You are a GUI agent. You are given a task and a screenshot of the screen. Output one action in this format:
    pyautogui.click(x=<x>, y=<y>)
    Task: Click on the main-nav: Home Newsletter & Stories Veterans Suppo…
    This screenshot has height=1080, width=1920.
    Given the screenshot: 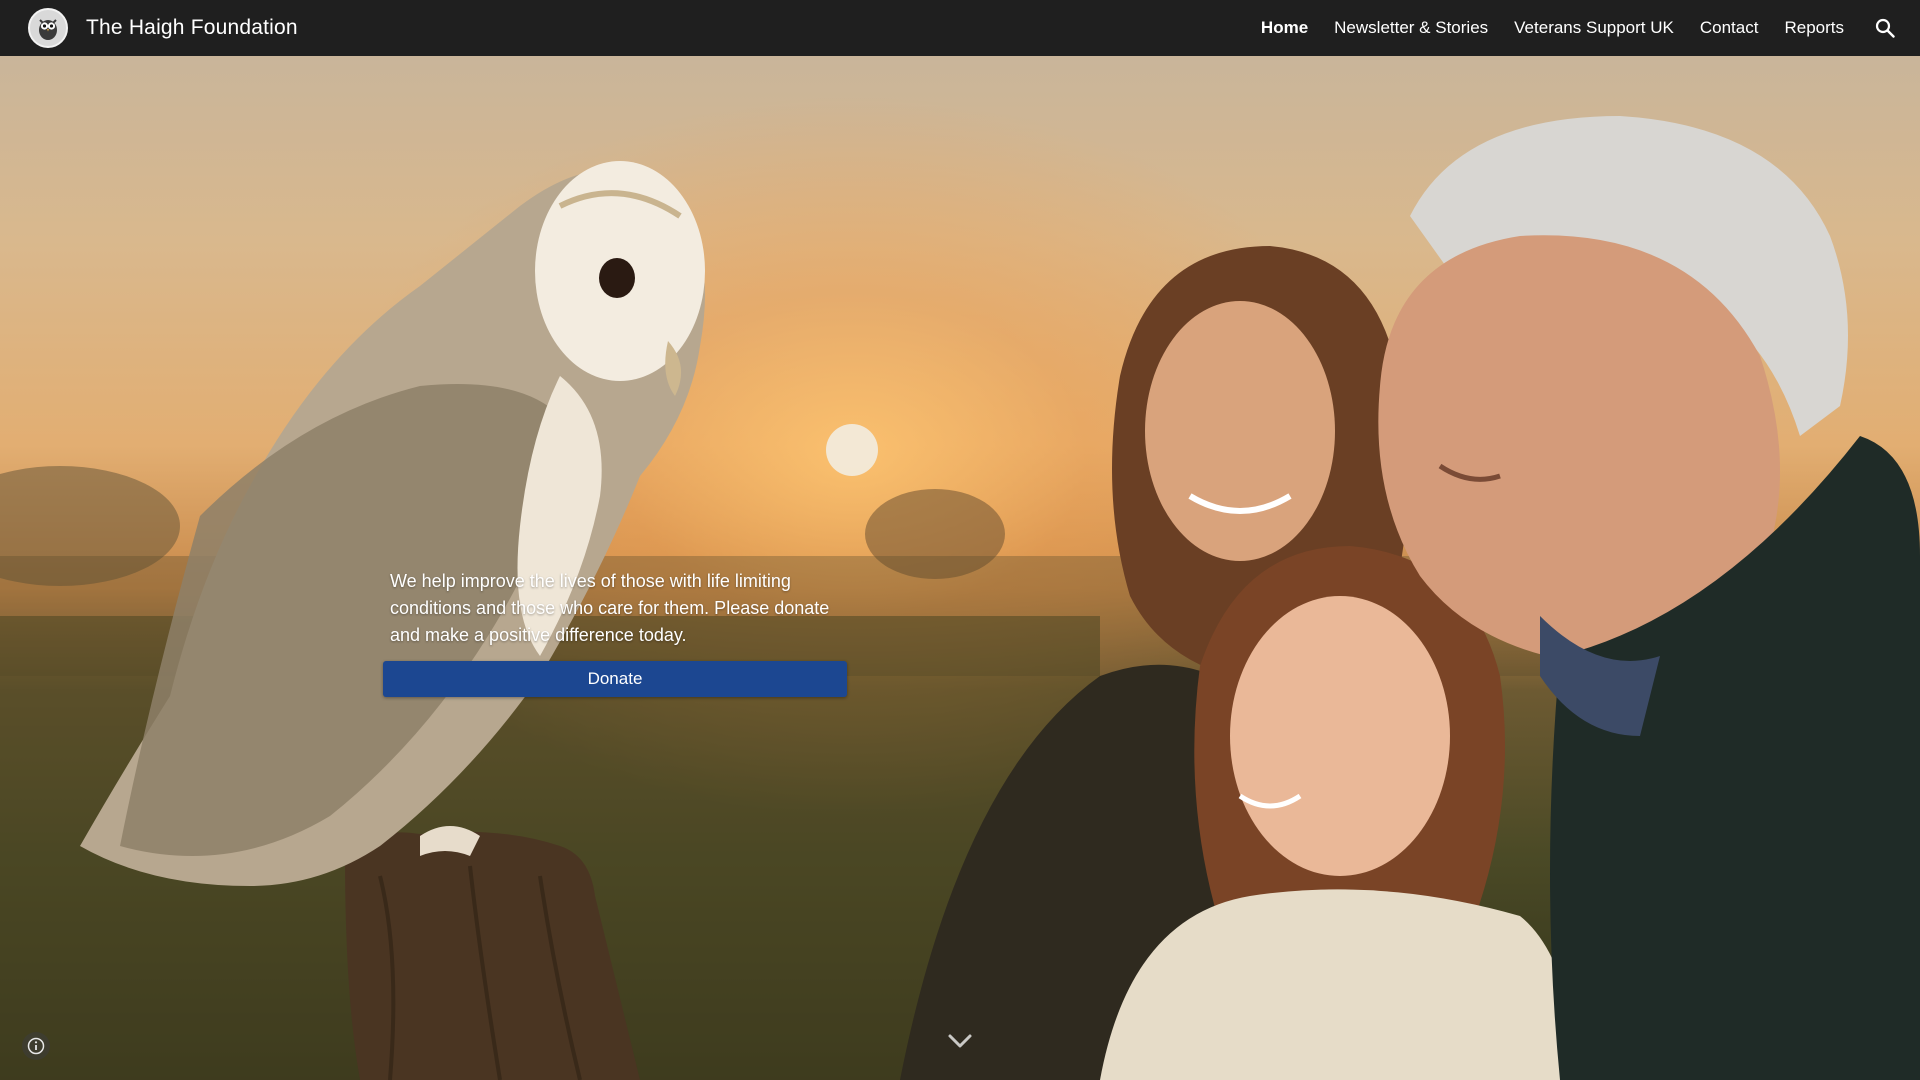 What is the action you would take?
    pyautogui.click(x=1577, y=28)
    